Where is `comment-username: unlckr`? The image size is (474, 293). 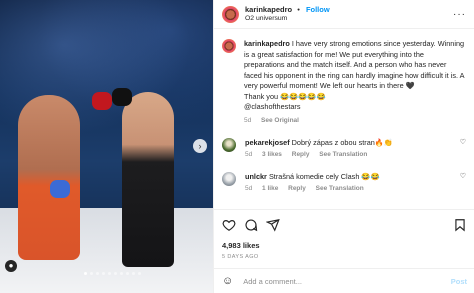 comment-username: unlckr is located at coordinates (256, 176).